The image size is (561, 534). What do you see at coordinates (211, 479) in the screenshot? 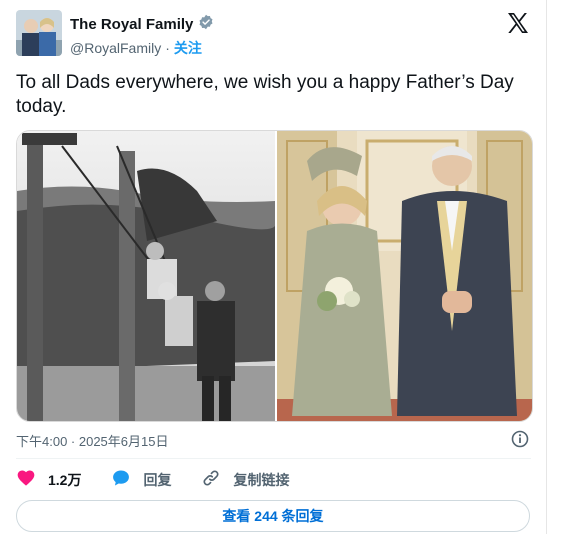
I see `link-icon` at bounding box center [211, 479].